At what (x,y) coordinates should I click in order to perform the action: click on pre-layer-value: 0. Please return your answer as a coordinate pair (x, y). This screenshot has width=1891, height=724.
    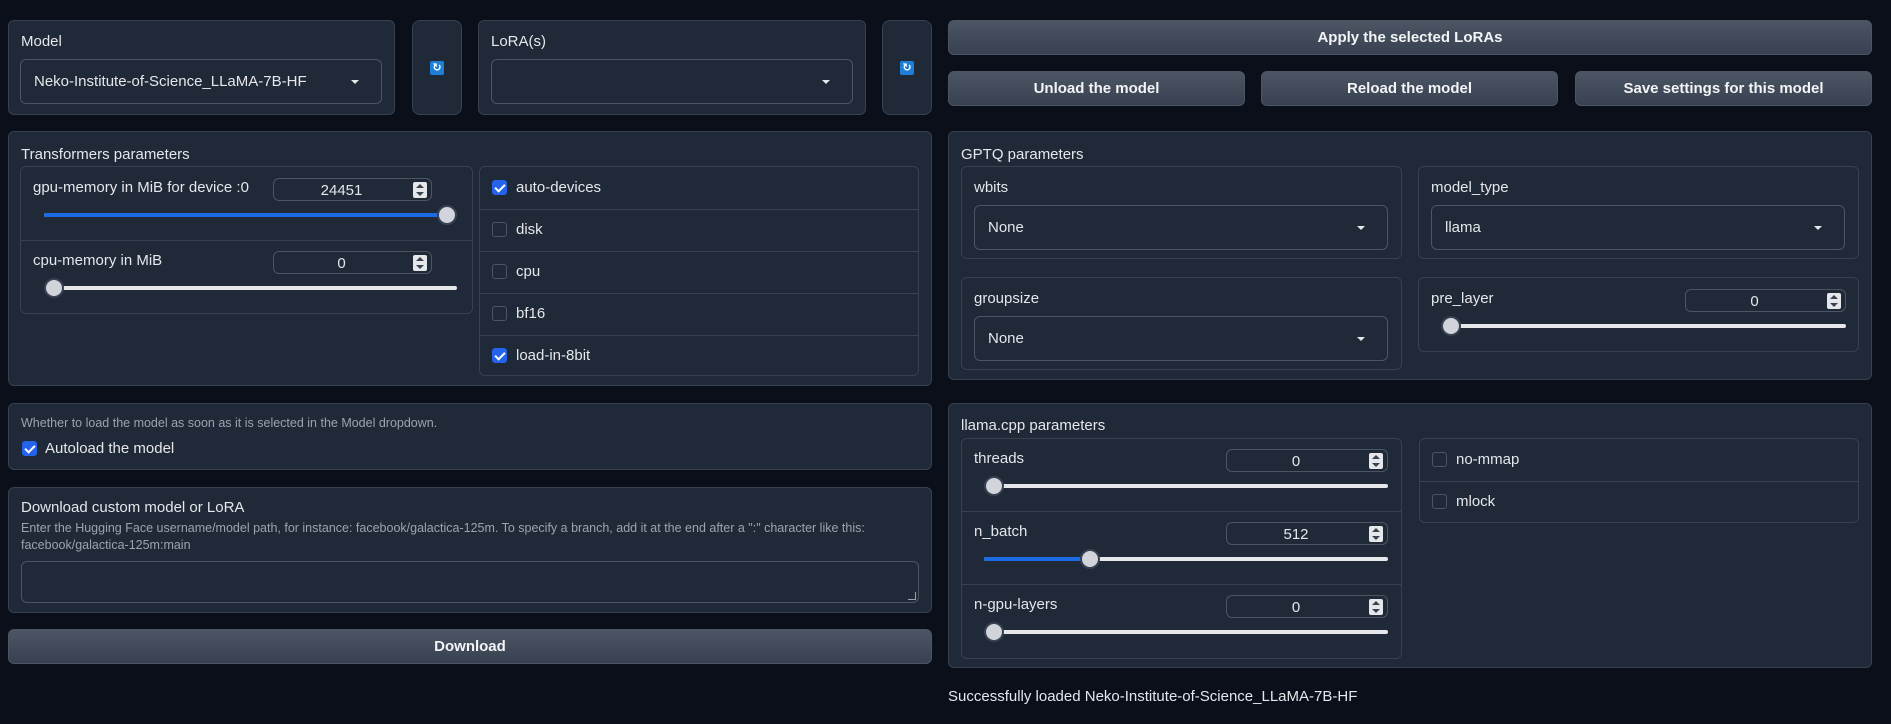
    Looking at the image, I should click on (1754, 301).